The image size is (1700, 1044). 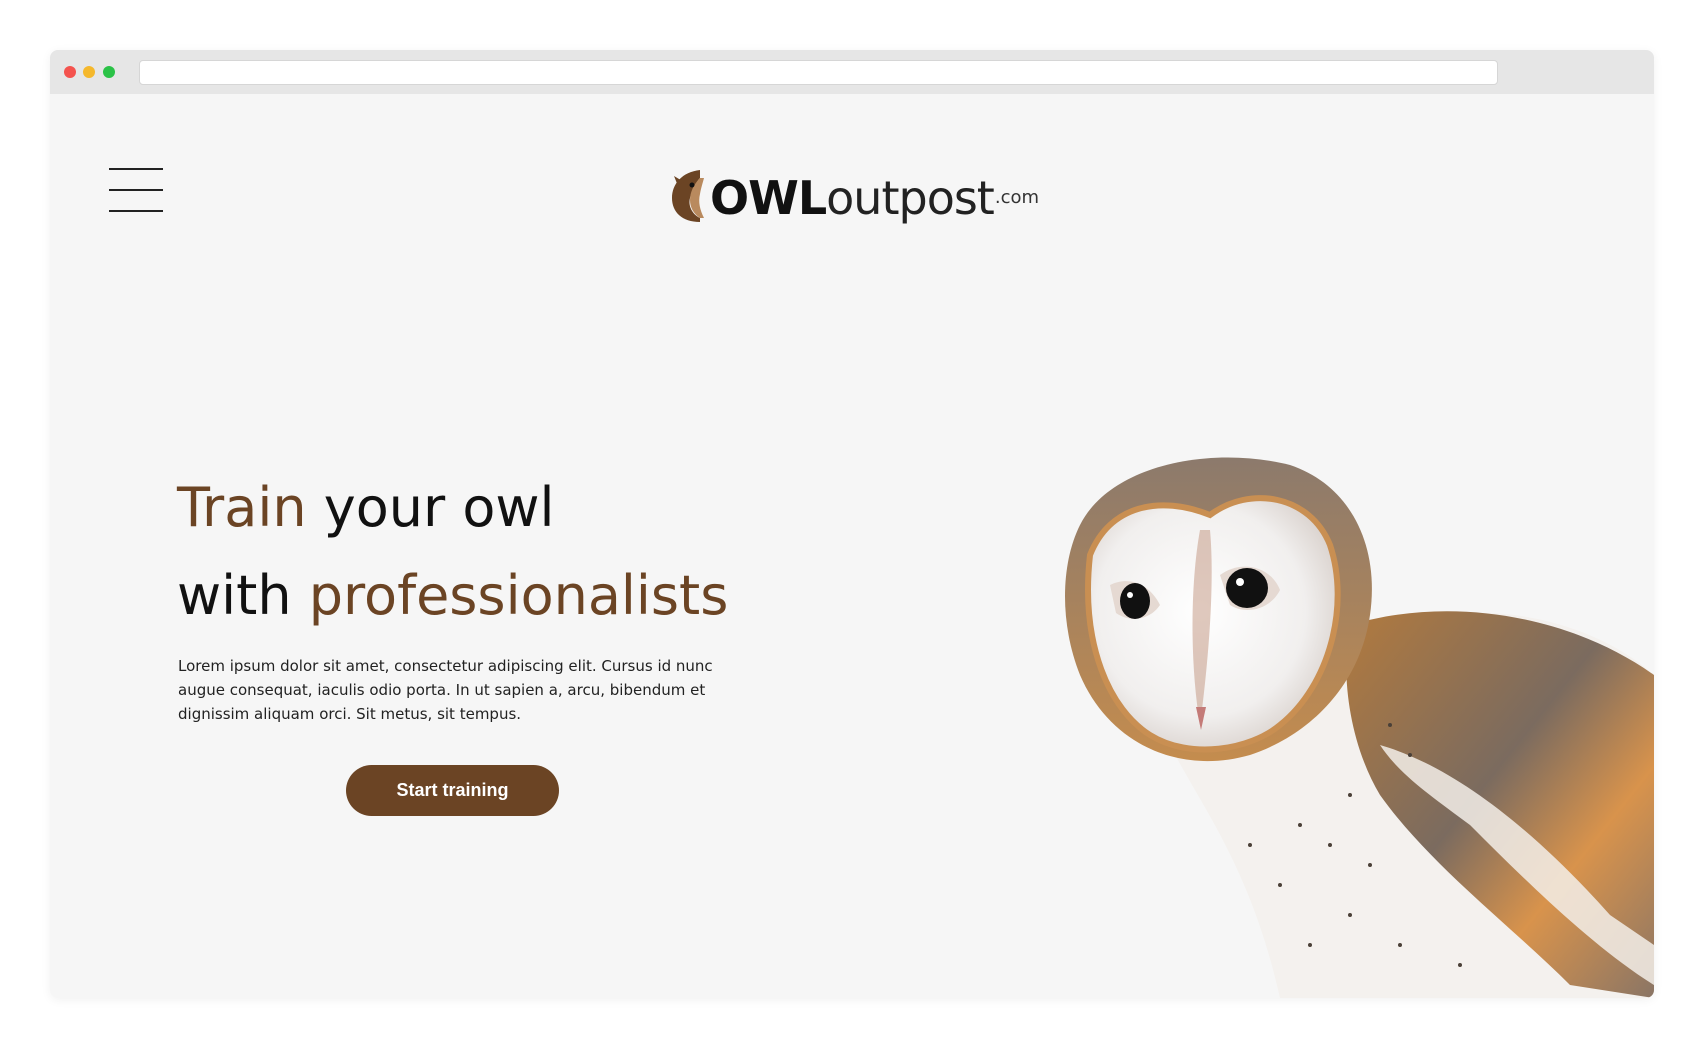 What do you see at coordinates (818, 72) in the screenshot?
I see `address-bar` at bounding box center [818, 72].